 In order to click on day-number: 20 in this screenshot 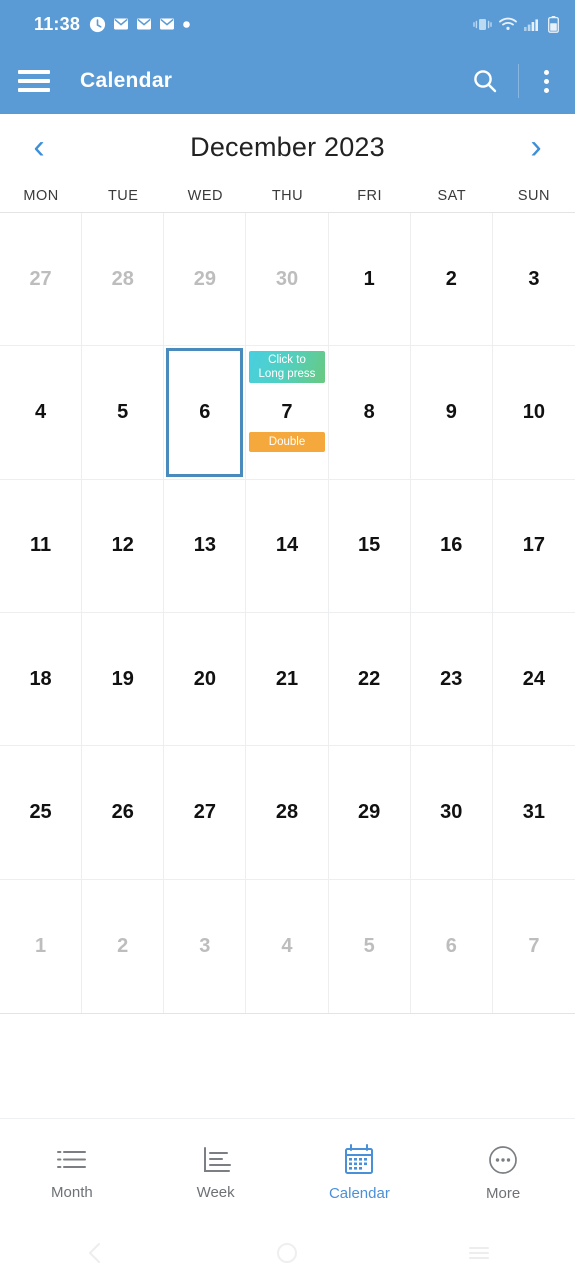, I will do `click(204, 678)`.